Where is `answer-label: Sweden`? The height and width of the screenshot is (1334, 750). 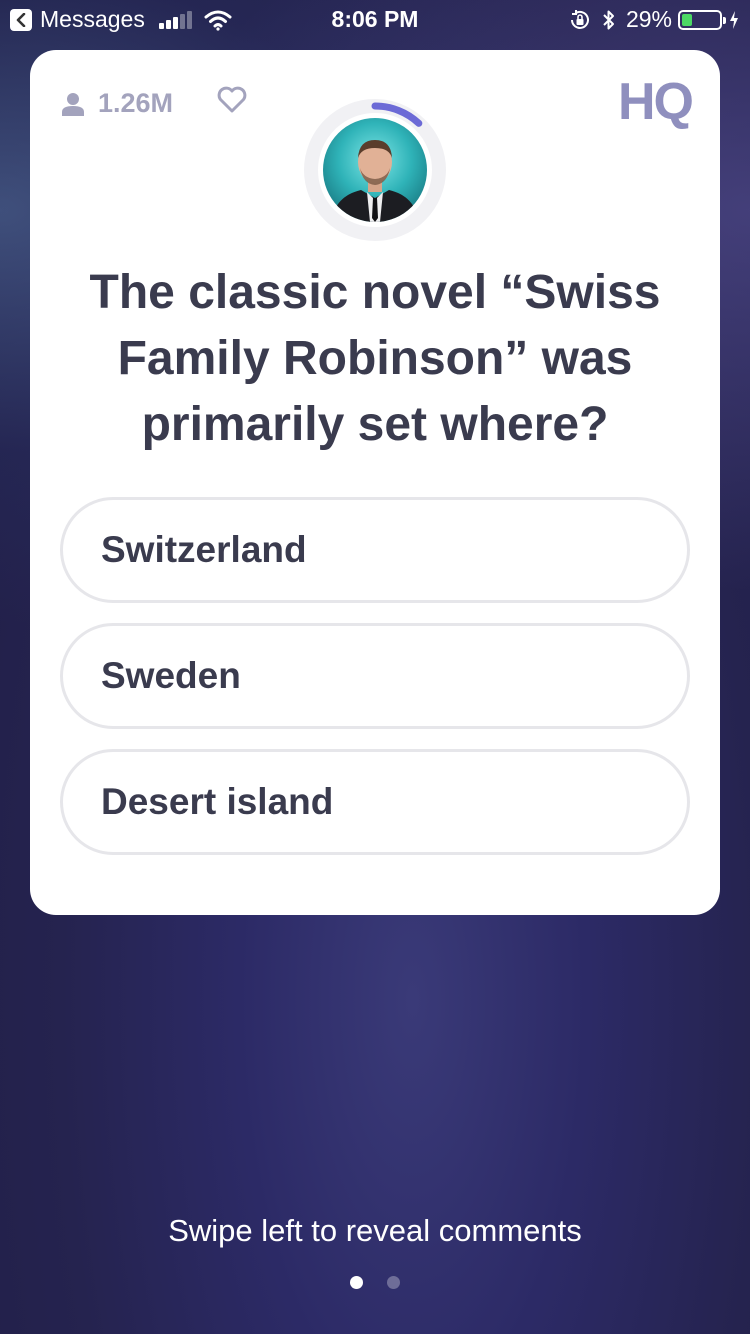
answer-label: Sweden is located at coordinates (171, 675).